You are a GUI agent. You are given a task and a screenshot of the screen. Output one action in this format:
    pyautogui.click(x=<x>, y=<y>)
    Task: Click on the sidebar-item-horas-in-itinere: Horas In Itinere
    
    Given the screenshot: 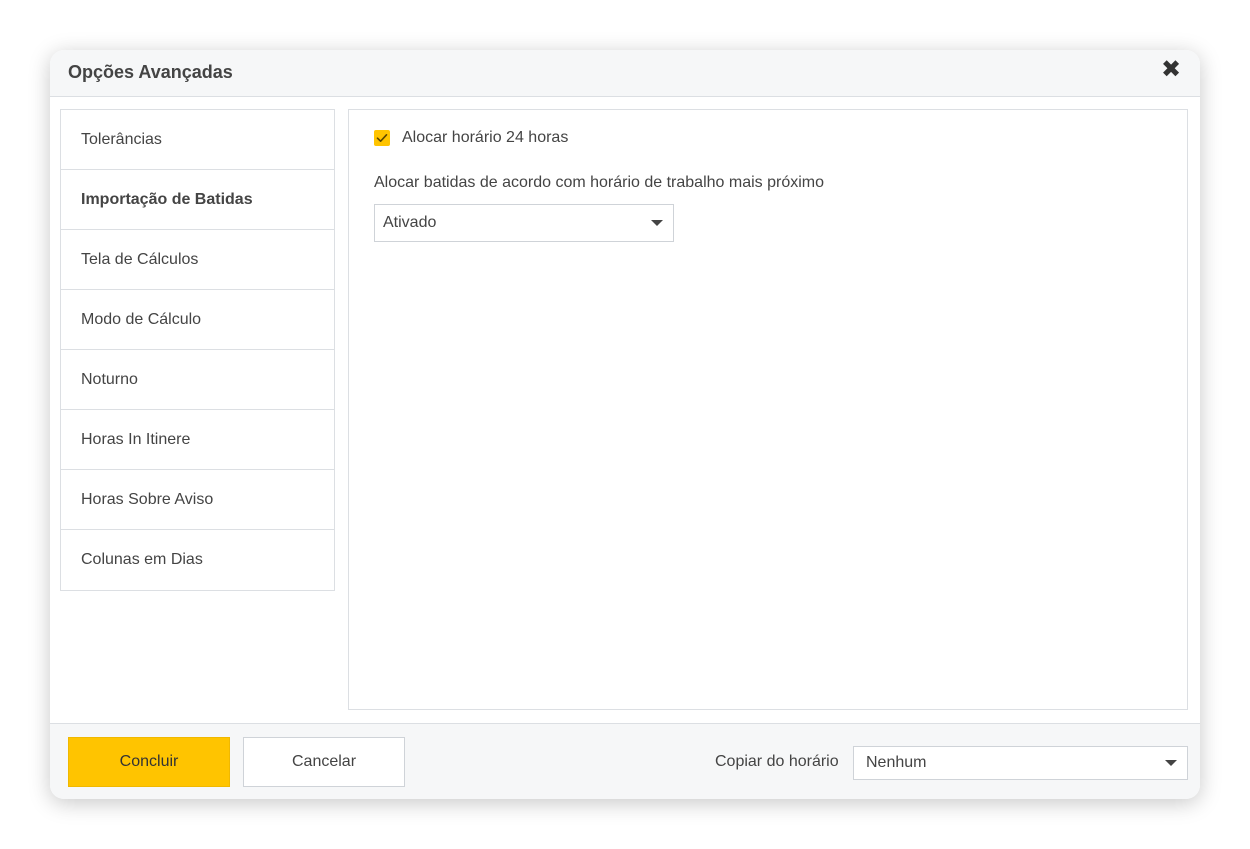 What is the action you would take?
    pyautogui.click(x=197, y=440)
    